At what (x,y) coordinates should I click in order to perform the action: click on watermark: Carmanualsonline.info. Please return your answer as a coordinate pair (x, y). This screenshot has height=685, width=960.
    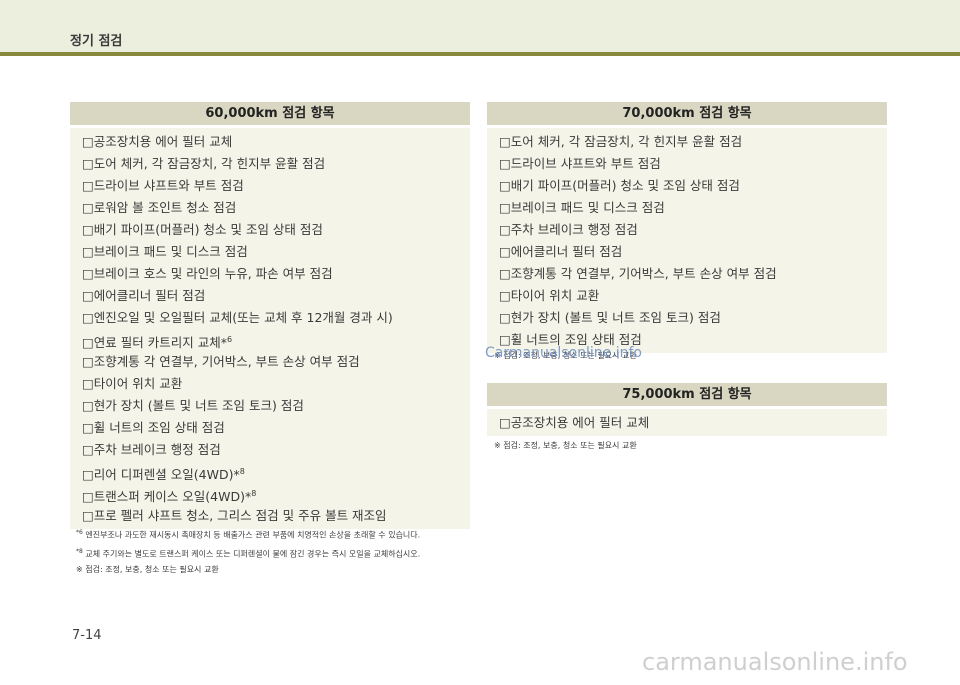
    Looking at the image, I should click on (564, 353).